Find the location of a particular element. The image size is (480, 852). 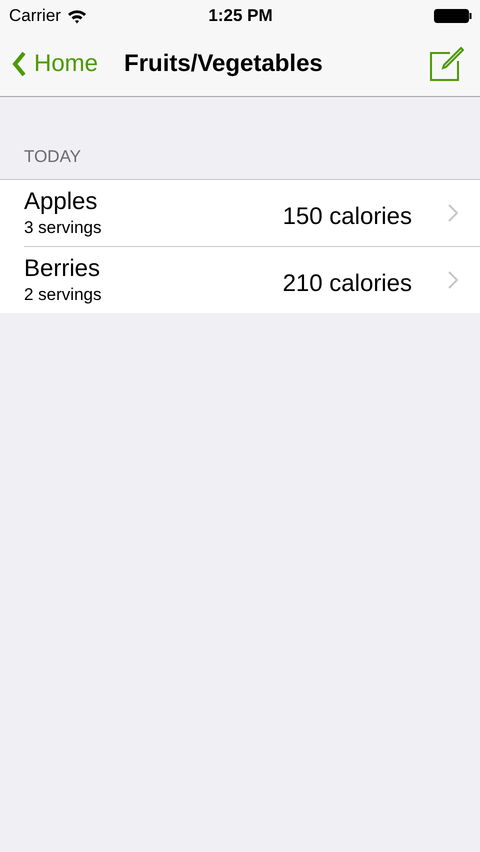

section-header: TODAY is located at coordinates (52, 157).